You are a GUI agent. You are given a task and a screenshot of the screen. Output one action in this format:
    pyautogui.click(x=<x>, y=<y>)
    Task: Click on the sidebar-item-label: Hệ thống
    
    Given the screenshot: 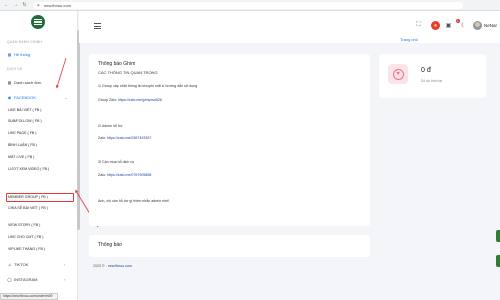 What is the action you would take?
    pyautogui.click(x=22, y=54)
    